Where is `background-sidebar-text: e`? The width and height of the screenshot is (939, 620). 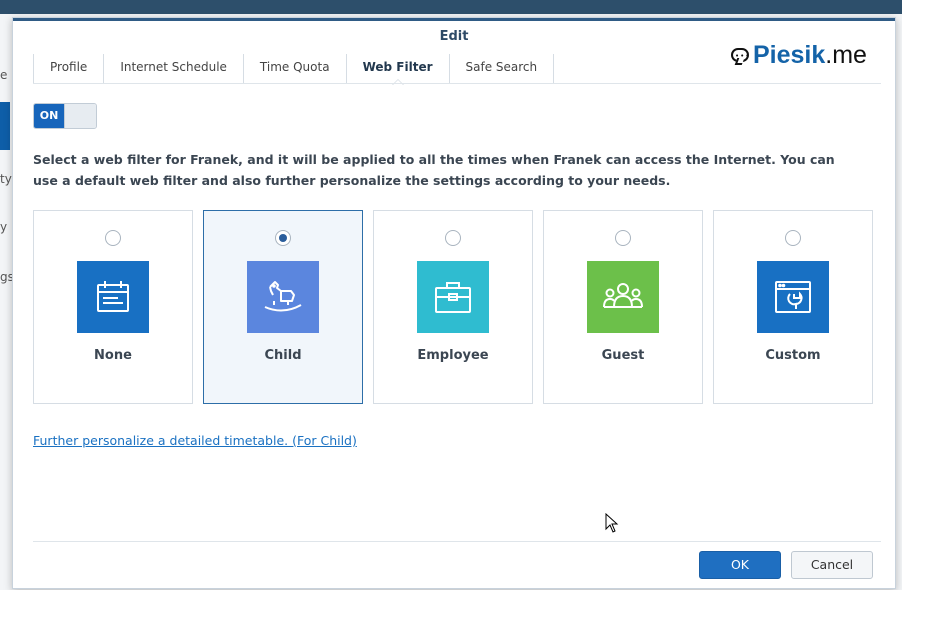 background-sidebar-text: e is located at coordinates (4, 75).